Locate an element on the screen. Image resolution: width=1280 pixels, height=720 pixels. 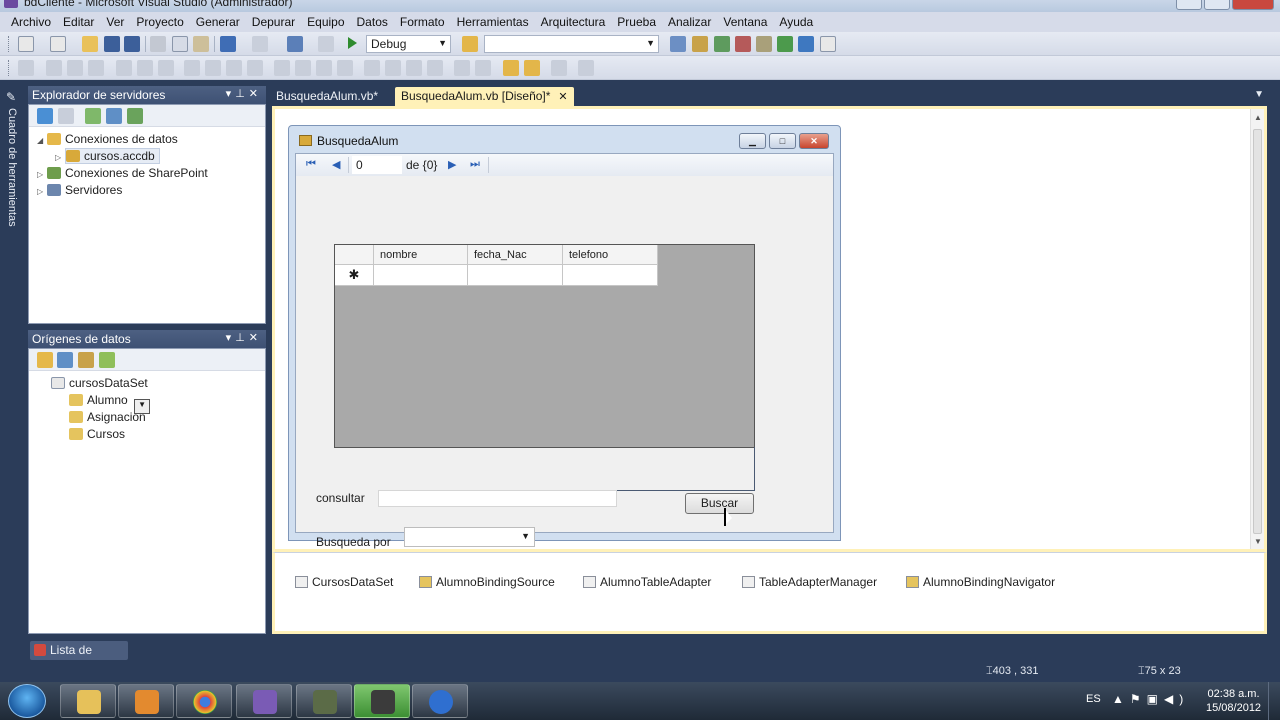
move-first-icon: ⏮ is located at coordinates (311, 164).